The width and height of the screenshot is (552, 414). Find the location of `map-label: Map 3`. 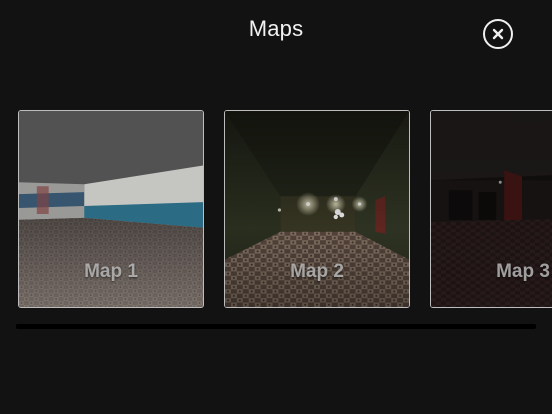

map-label: Map 3 is located at coordinates (523, 271).